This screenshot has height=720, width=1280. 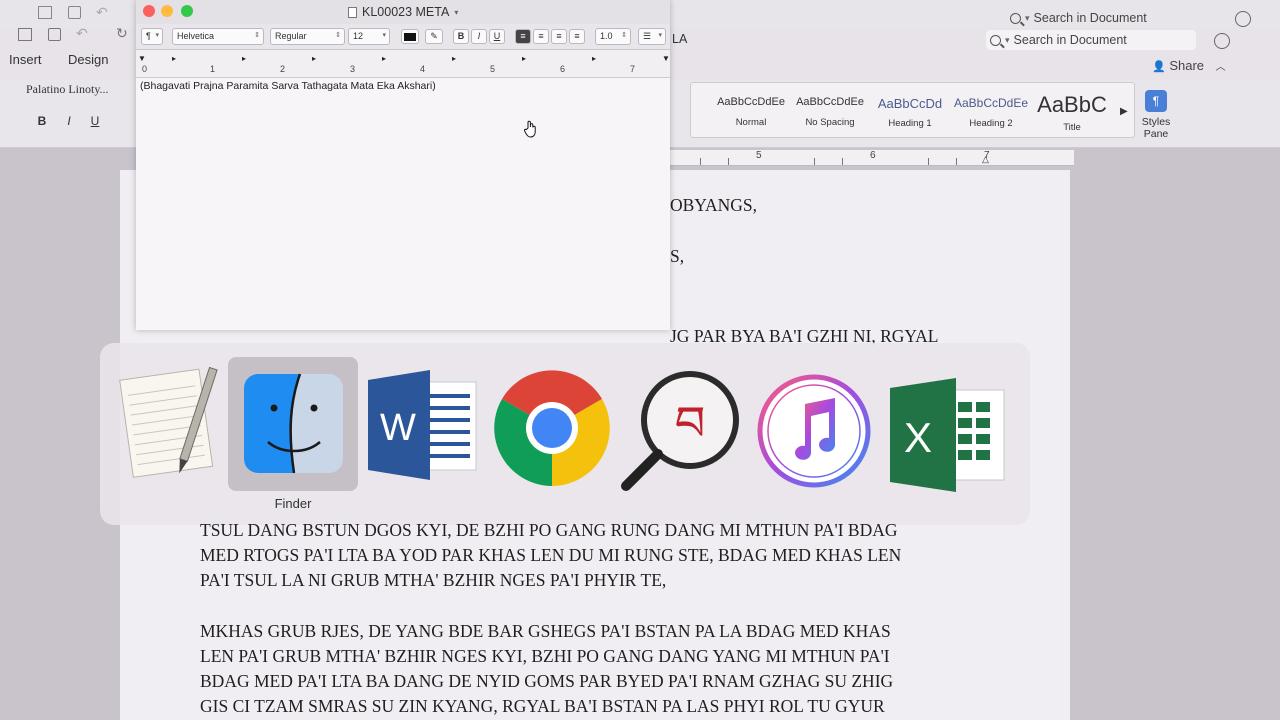 I want to click on feedback-smiley-icon, so click(x=1243, y=19).